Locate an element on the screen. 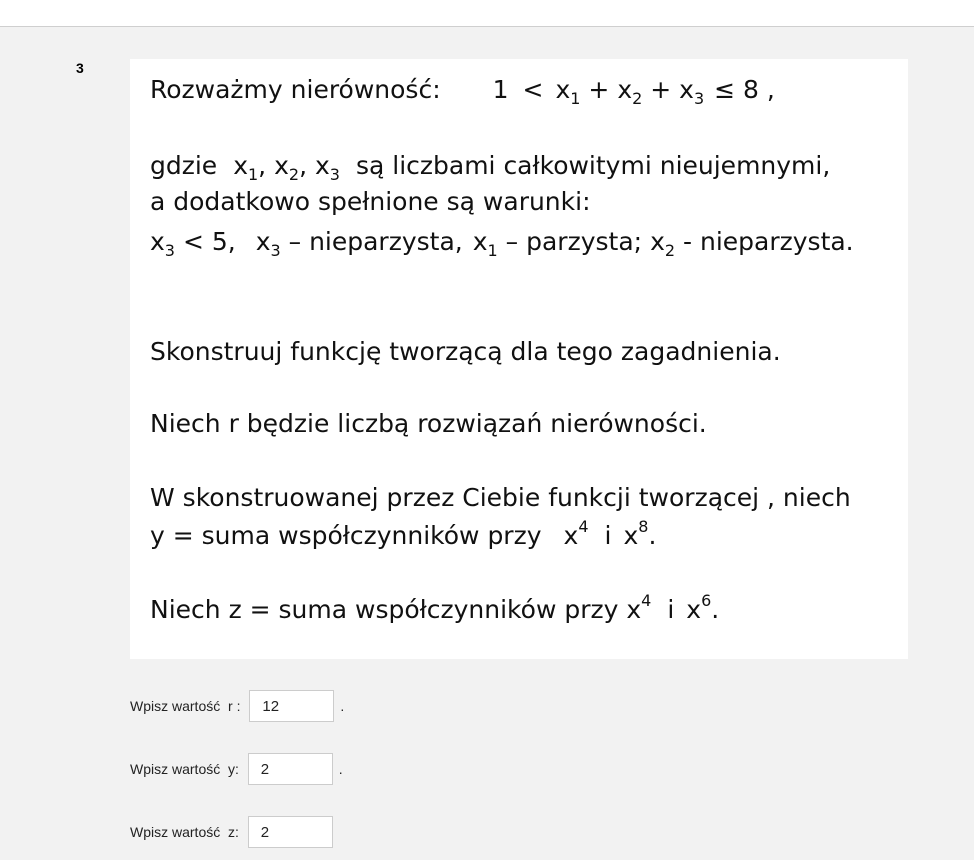 Image resolution: width=974 pixels, height=860 pixels. question-number: 3 is located at coordinates (80, 68).